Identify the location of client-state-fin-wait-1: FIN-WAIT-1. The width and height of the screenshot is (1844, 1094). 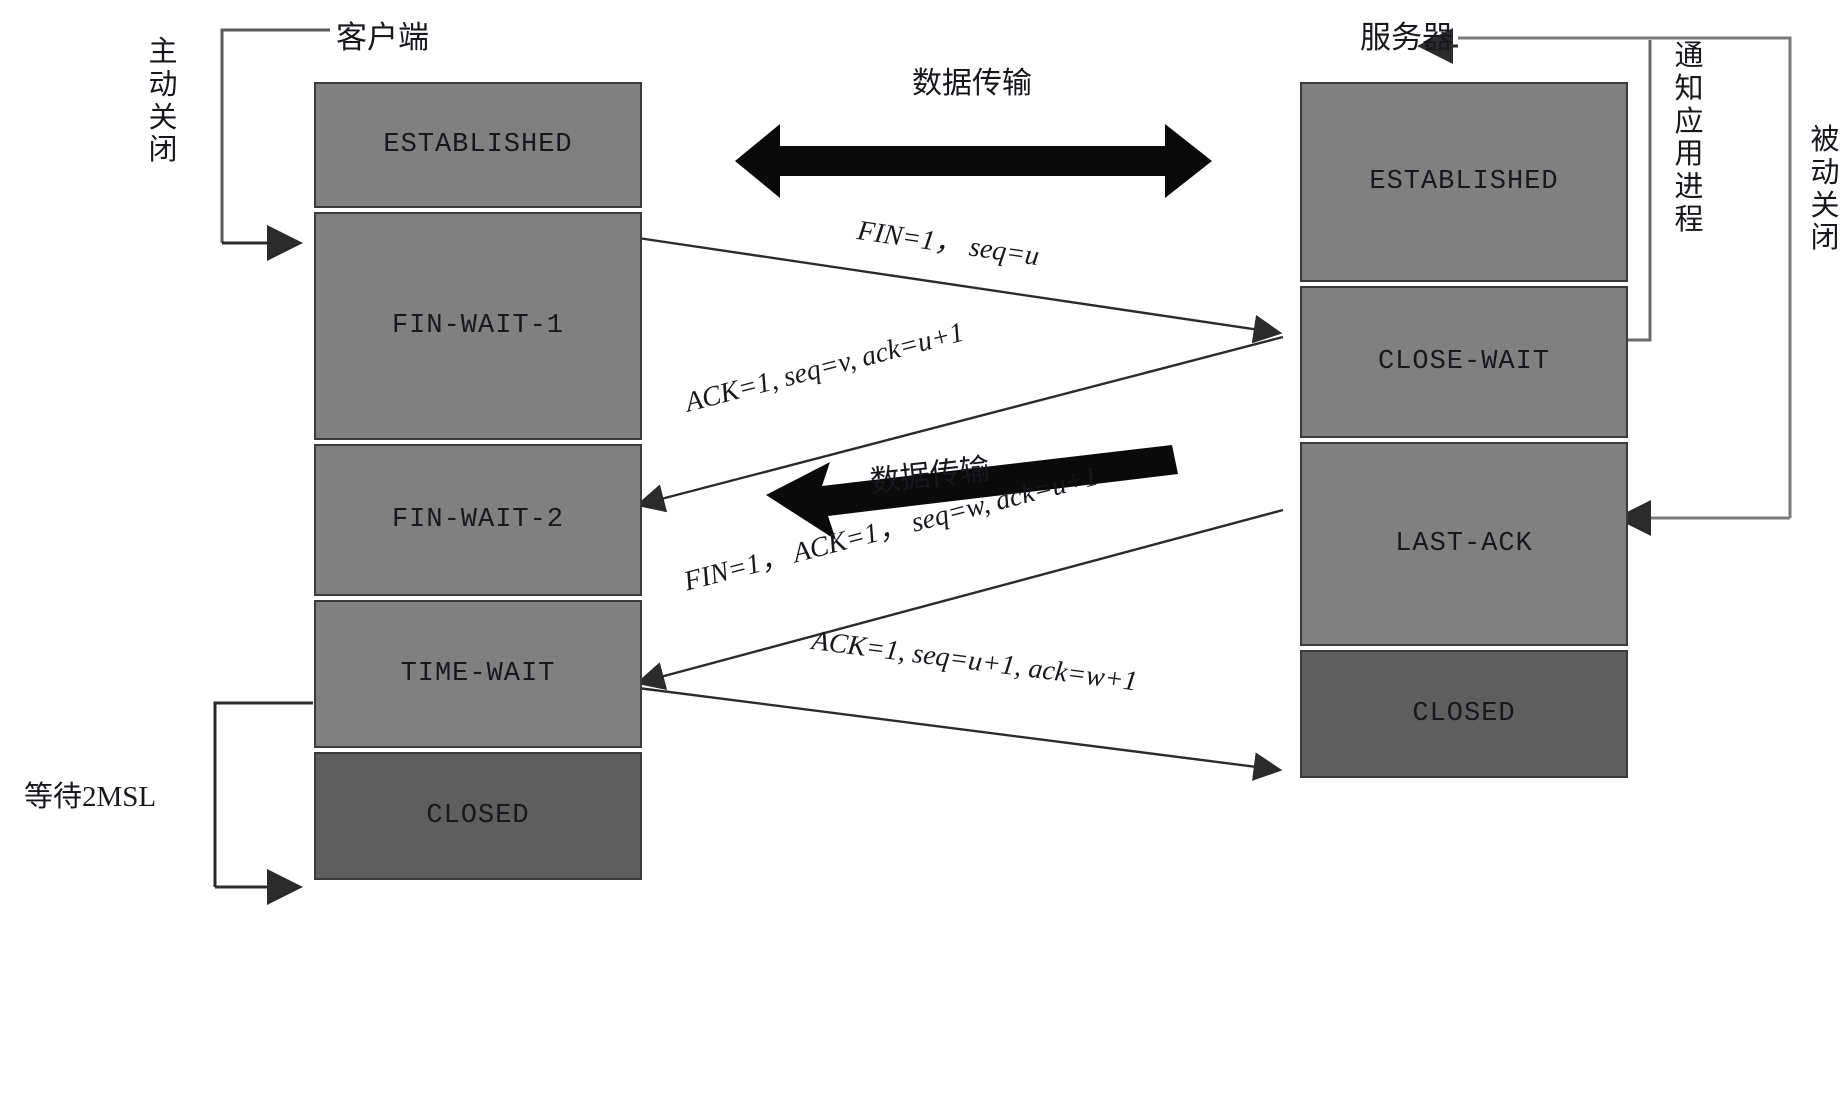
(478, 326).